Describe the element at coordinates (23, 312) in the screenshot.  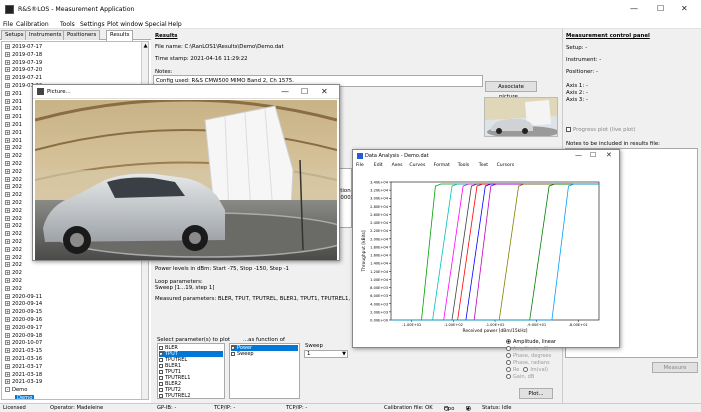
I see `tree-item: +2020-09-15` at that location.